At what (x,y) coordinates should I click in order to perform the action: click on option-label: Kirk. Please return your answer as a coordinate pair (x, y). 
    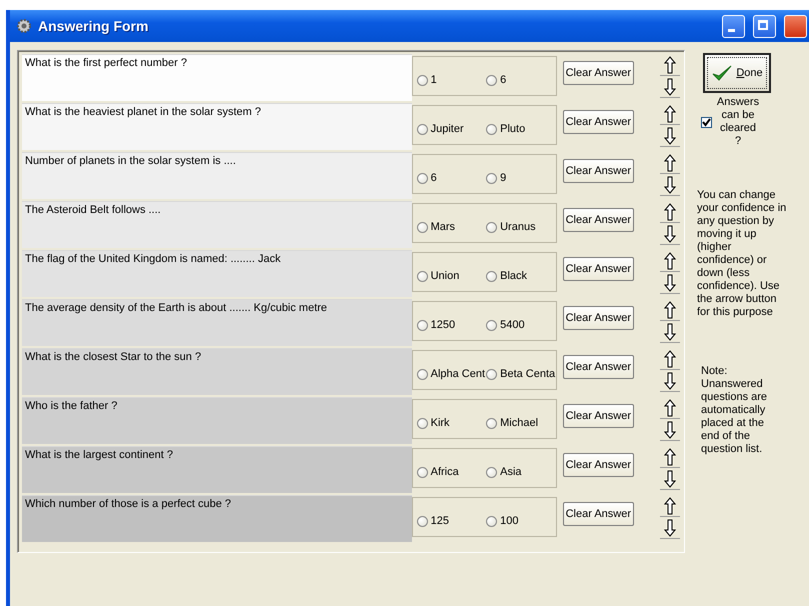
    Looking at the image, I should click on (440, 423).